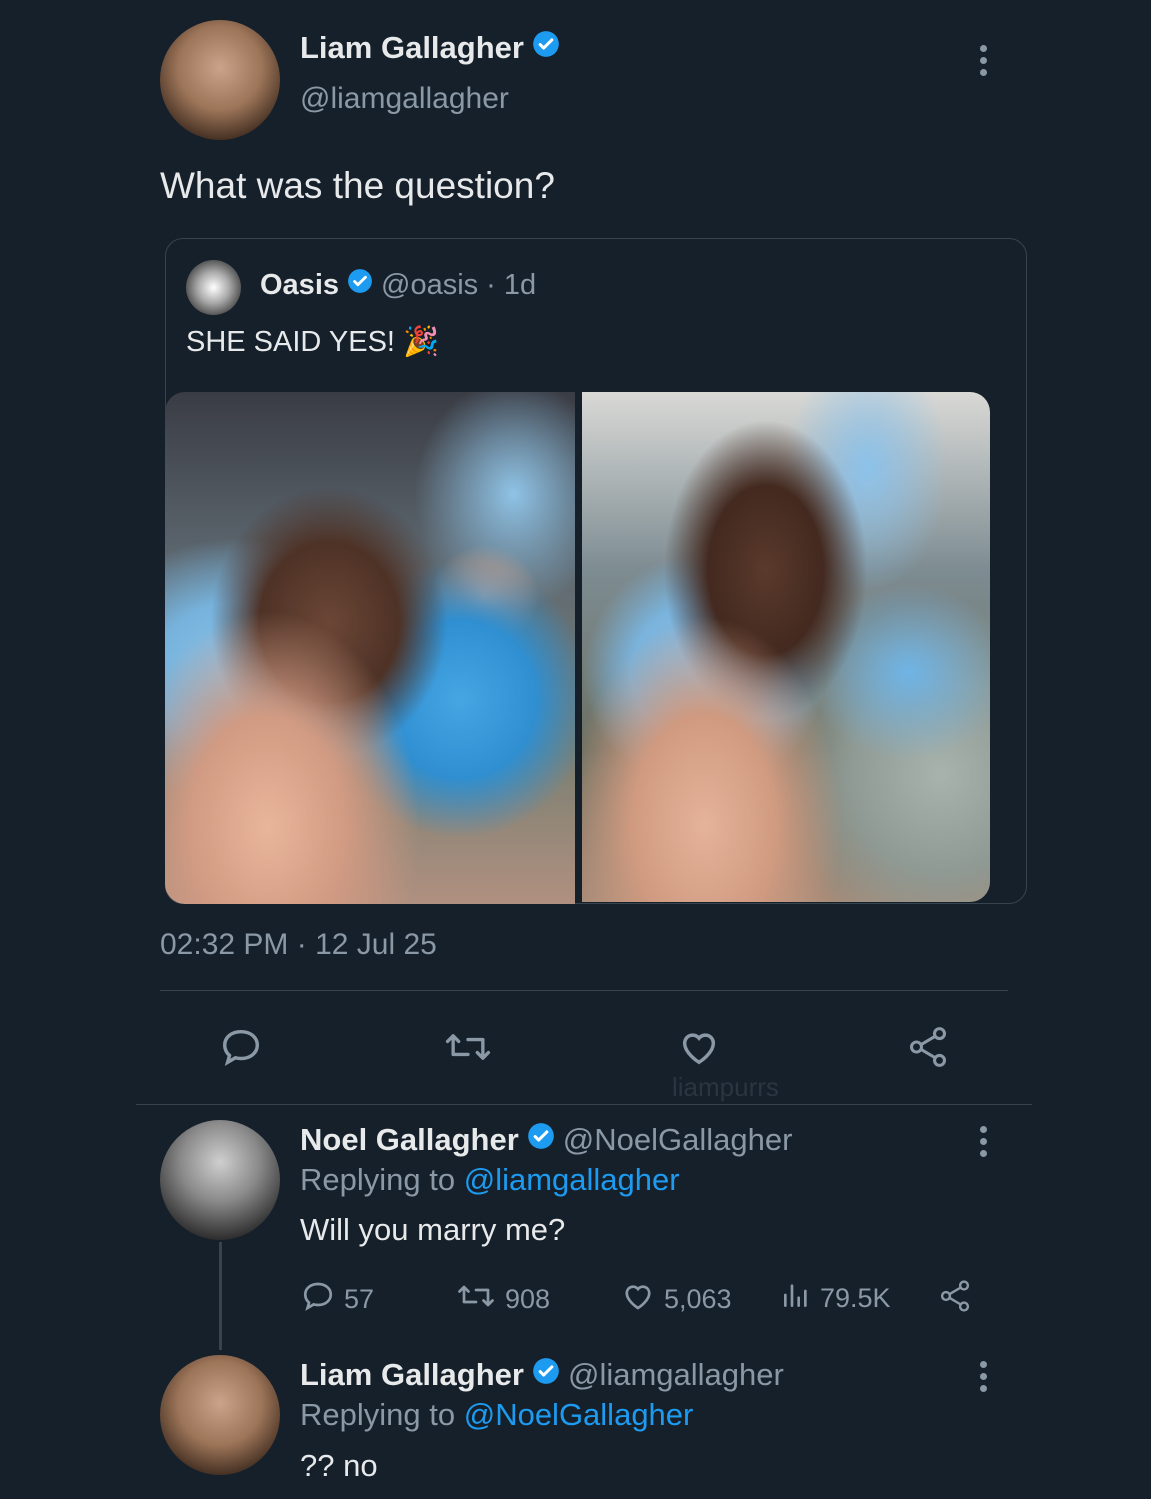 This screenshot has height=1499, width=1151. What do you see at coordinates (698, 1299) in the screenshot?
I see `like-count: 5,063` at bounding box center [698, 1299].